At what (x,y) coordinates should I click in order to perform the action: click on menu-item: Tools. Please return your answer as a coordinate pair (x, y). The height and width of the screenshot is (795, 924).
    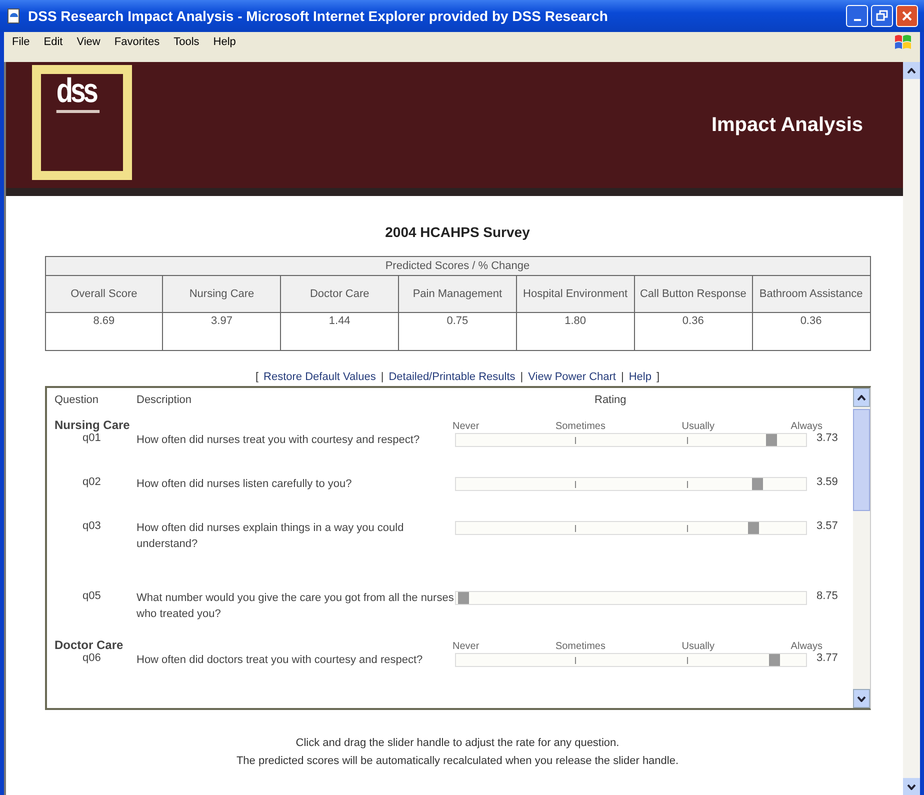
    Looking at the image, I should click on (187, 42).